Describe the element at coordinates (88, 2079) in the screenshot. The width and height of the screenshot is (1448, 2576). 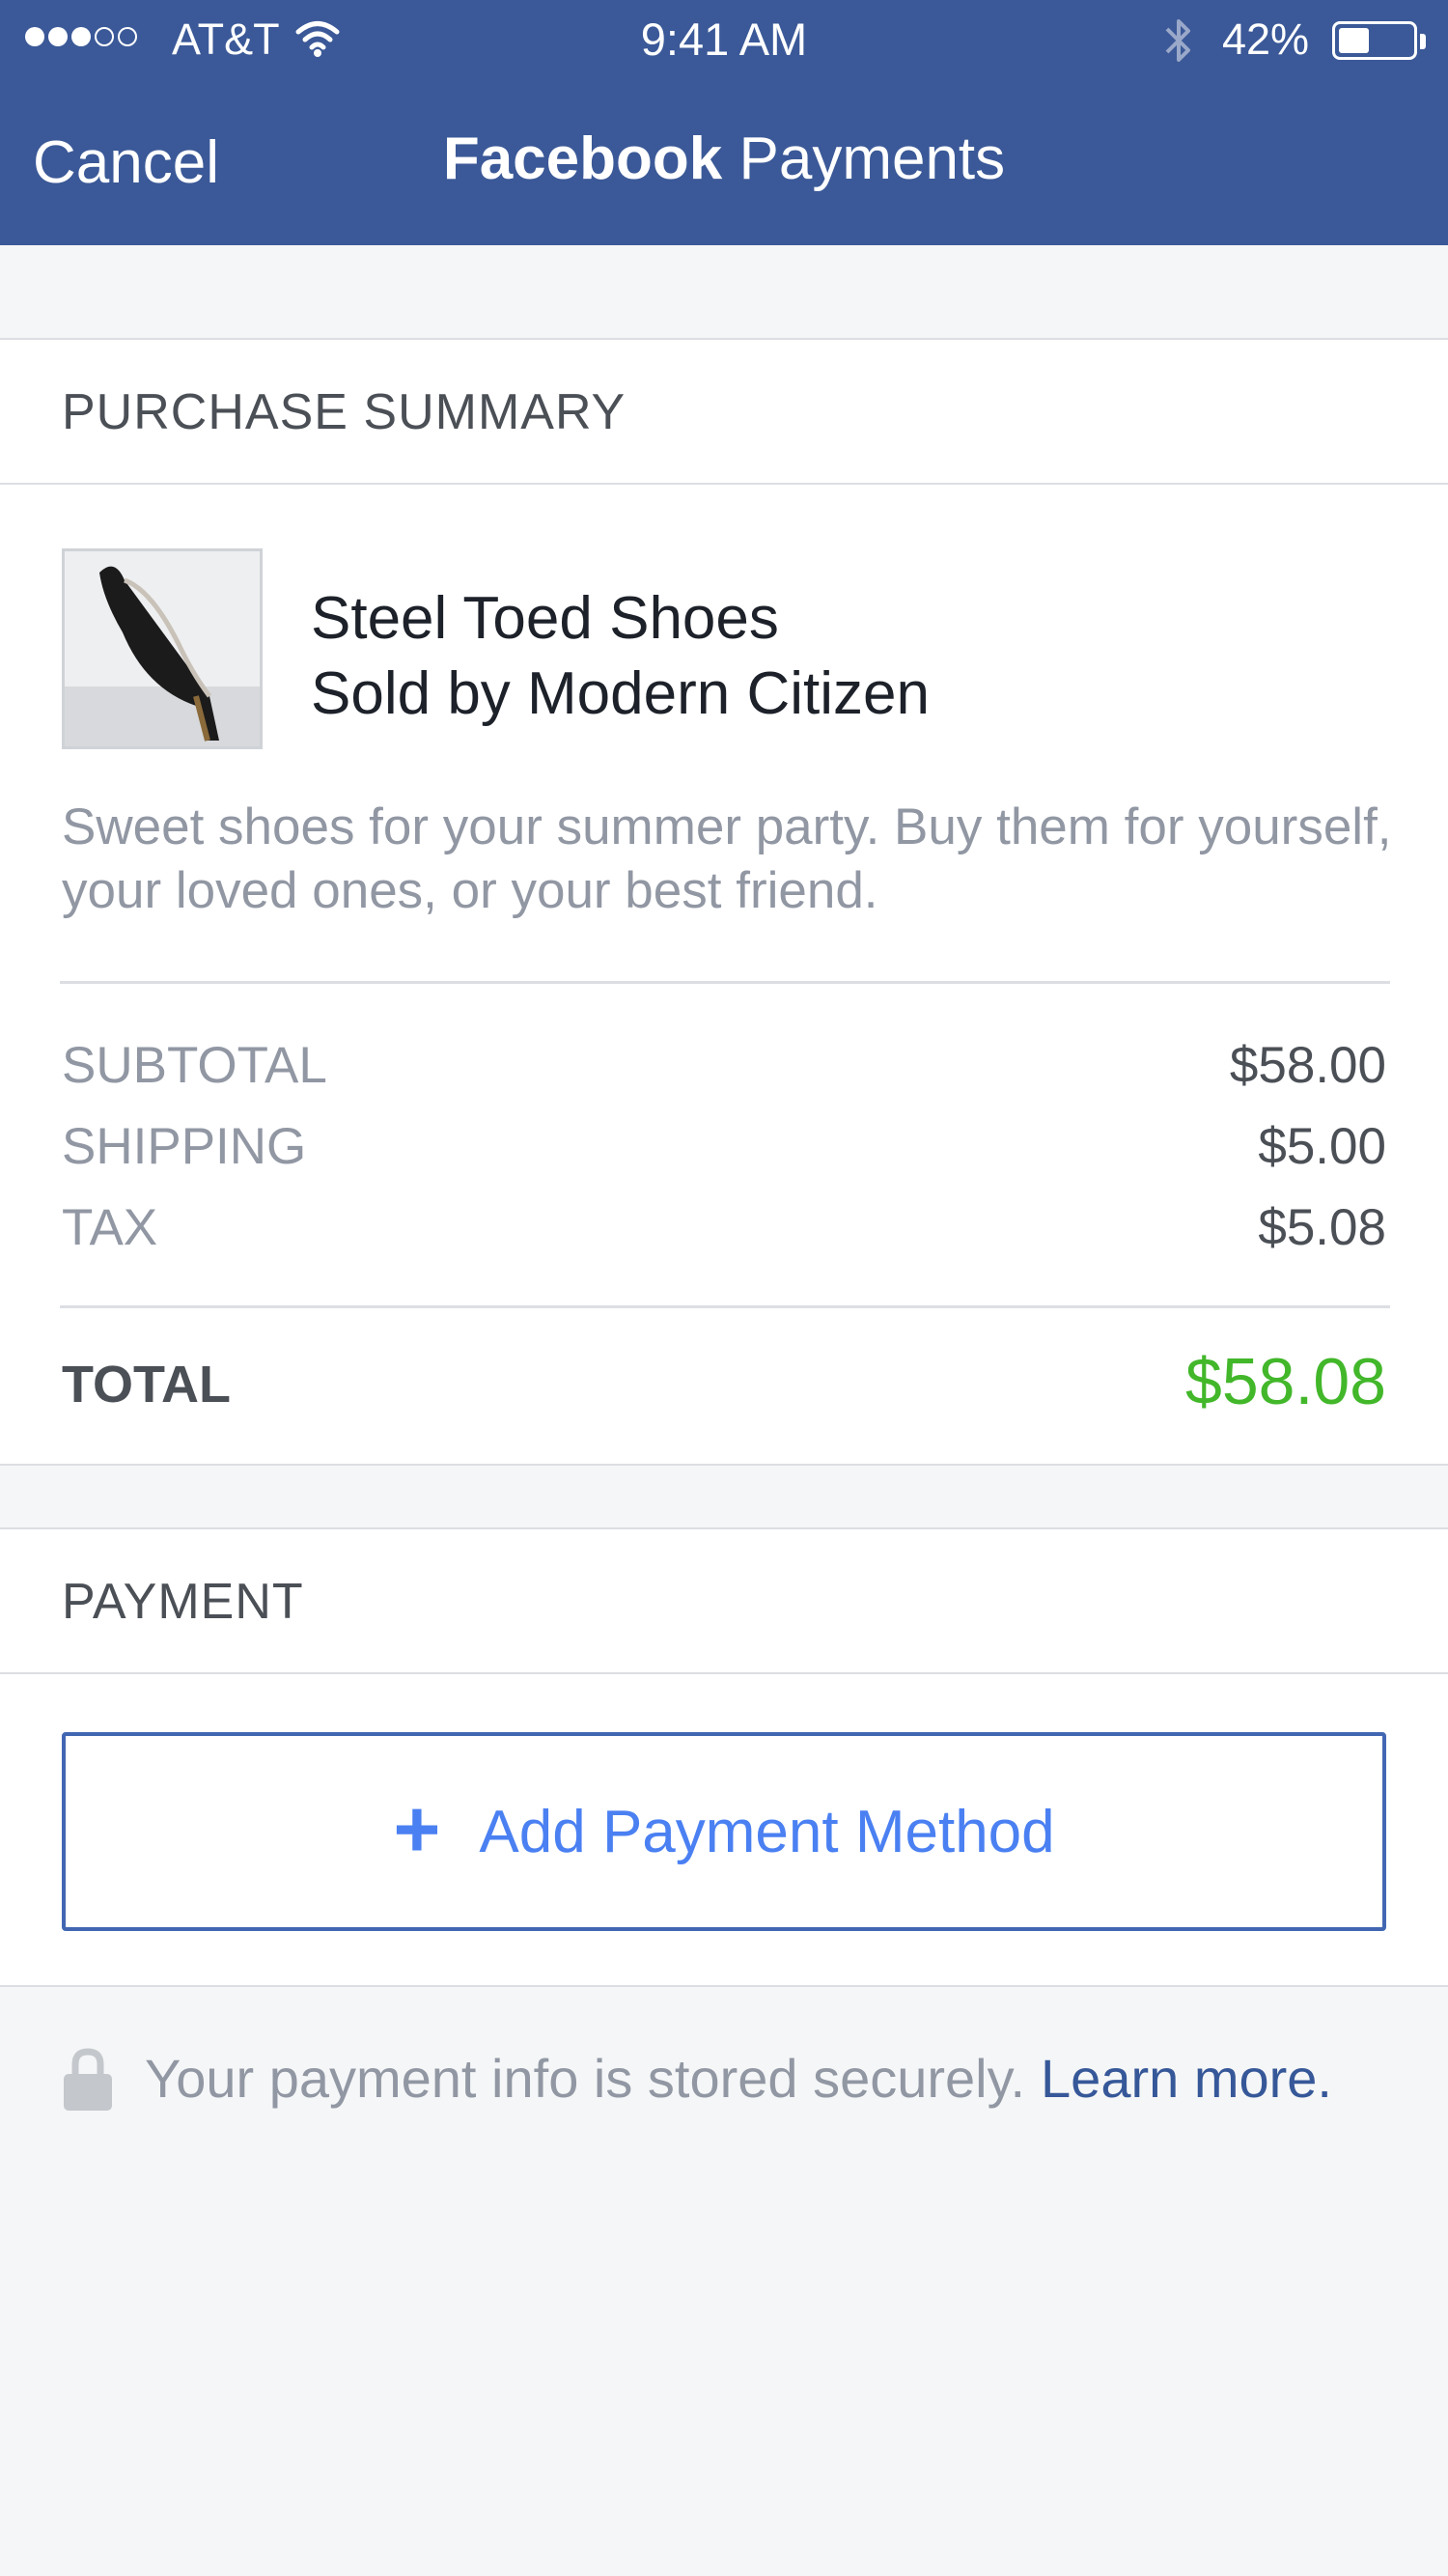
I see `lock-icon` at that location.